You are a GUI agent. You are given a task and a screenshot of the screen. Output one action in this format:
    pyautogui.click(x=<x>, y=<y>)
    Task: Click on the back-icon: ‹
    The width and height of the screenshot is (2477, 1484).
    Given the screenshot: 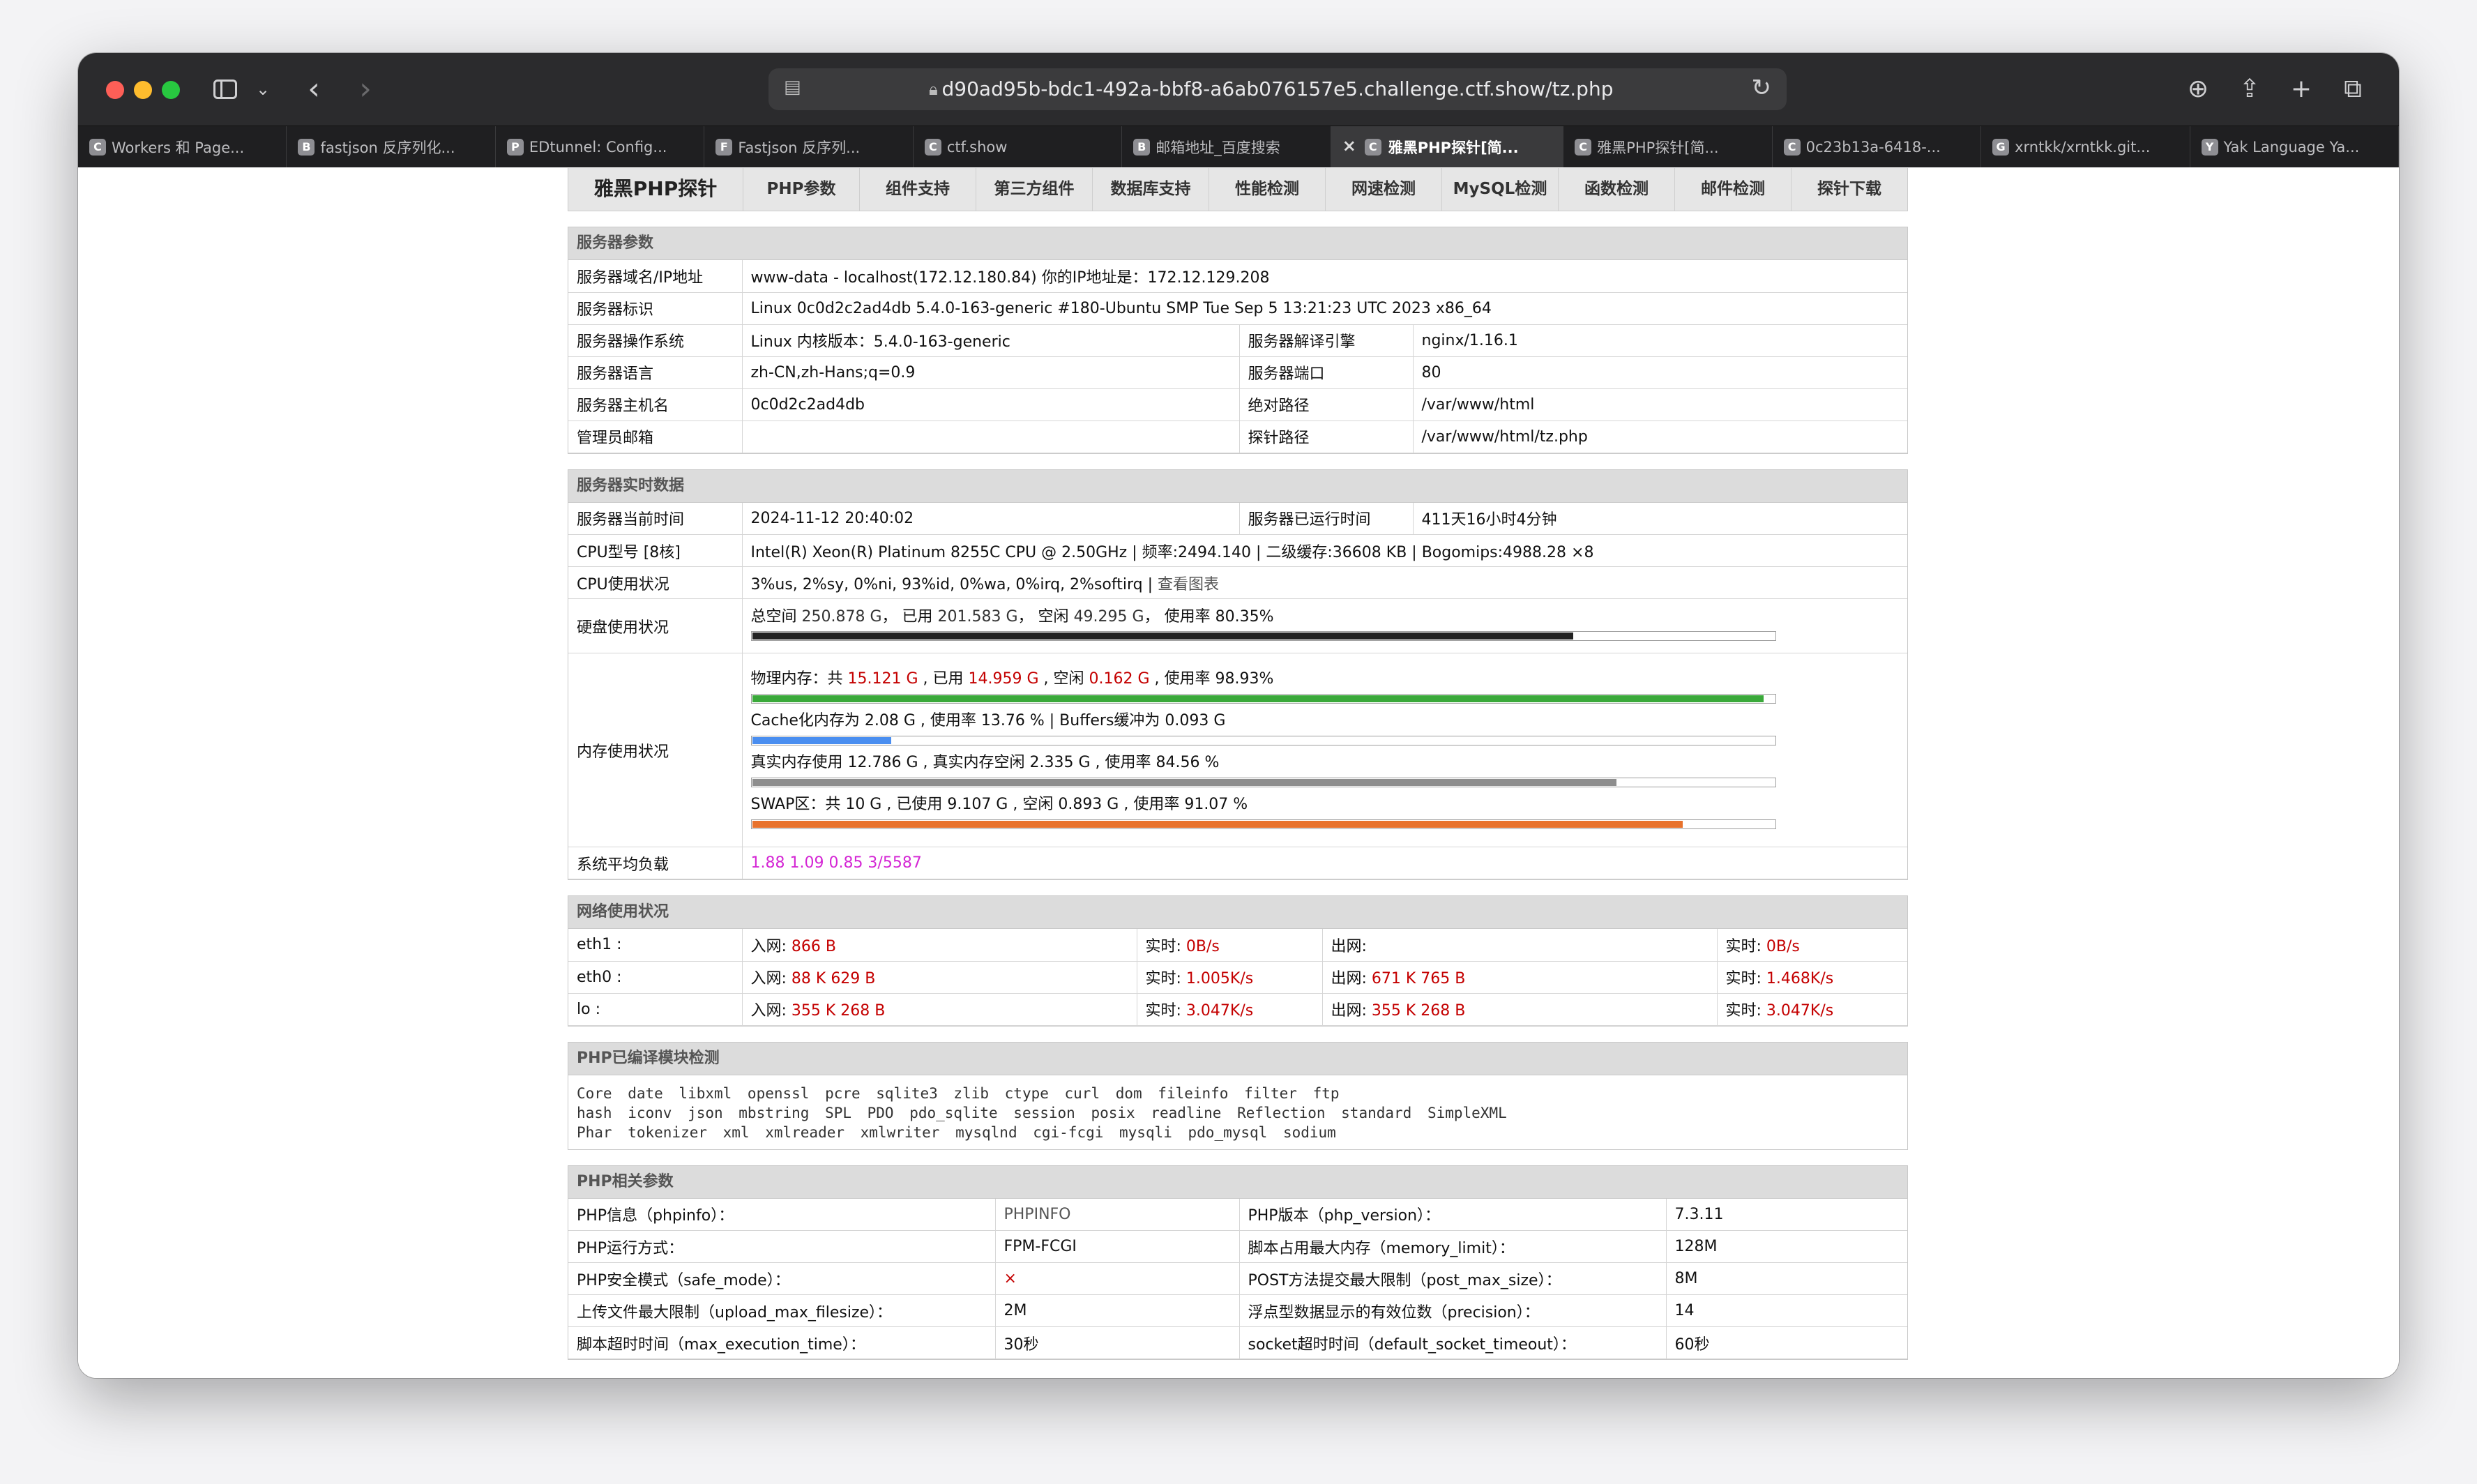 What is the action you would take?
    pyautogui.click(x=314, y=89)
    